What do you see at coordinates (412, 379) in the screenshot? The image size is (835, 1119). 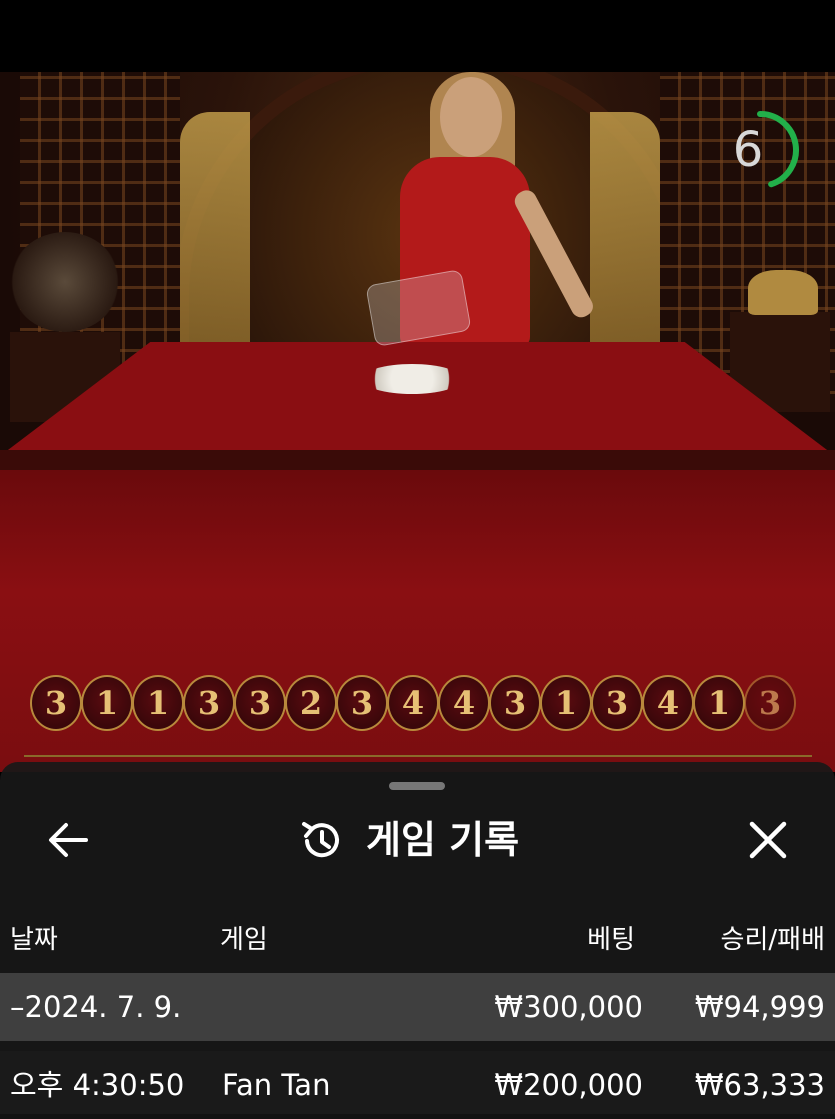 I see `bead-pile` at bounding box center [412, 379].